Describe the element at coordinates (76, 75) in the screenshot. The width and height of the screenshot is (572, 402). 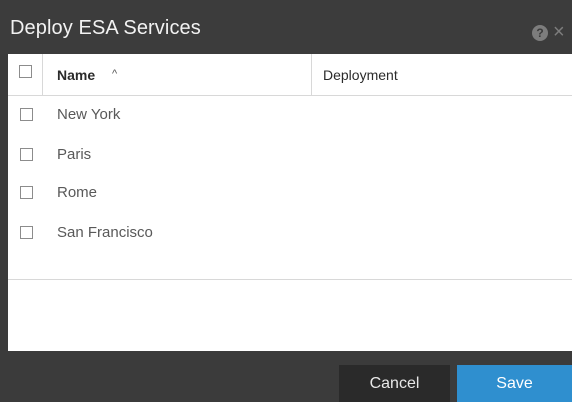
I see `column-header-name: Name` at that location.